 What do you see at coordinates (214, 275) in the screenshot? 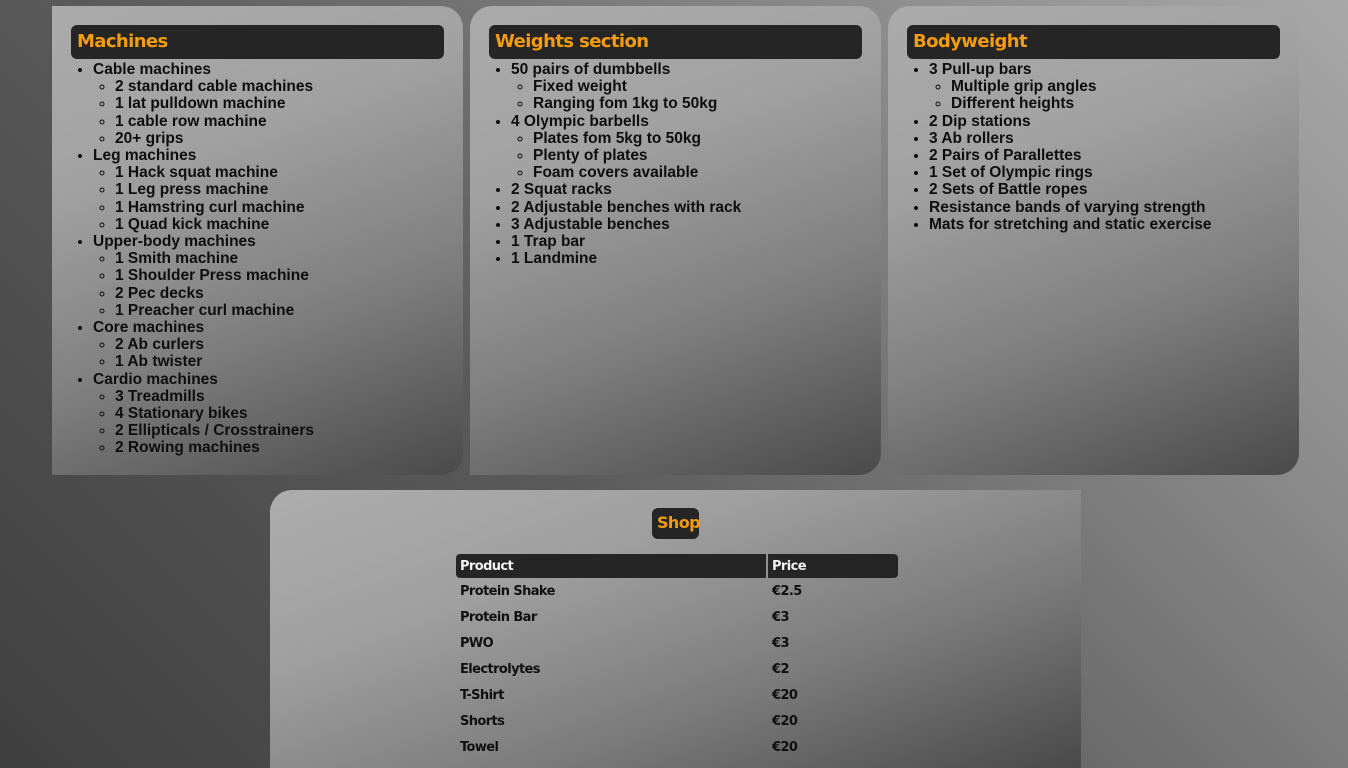
I see `sub-list-item: 1 Shoulder Press machine` at bounding box center [214, 275].